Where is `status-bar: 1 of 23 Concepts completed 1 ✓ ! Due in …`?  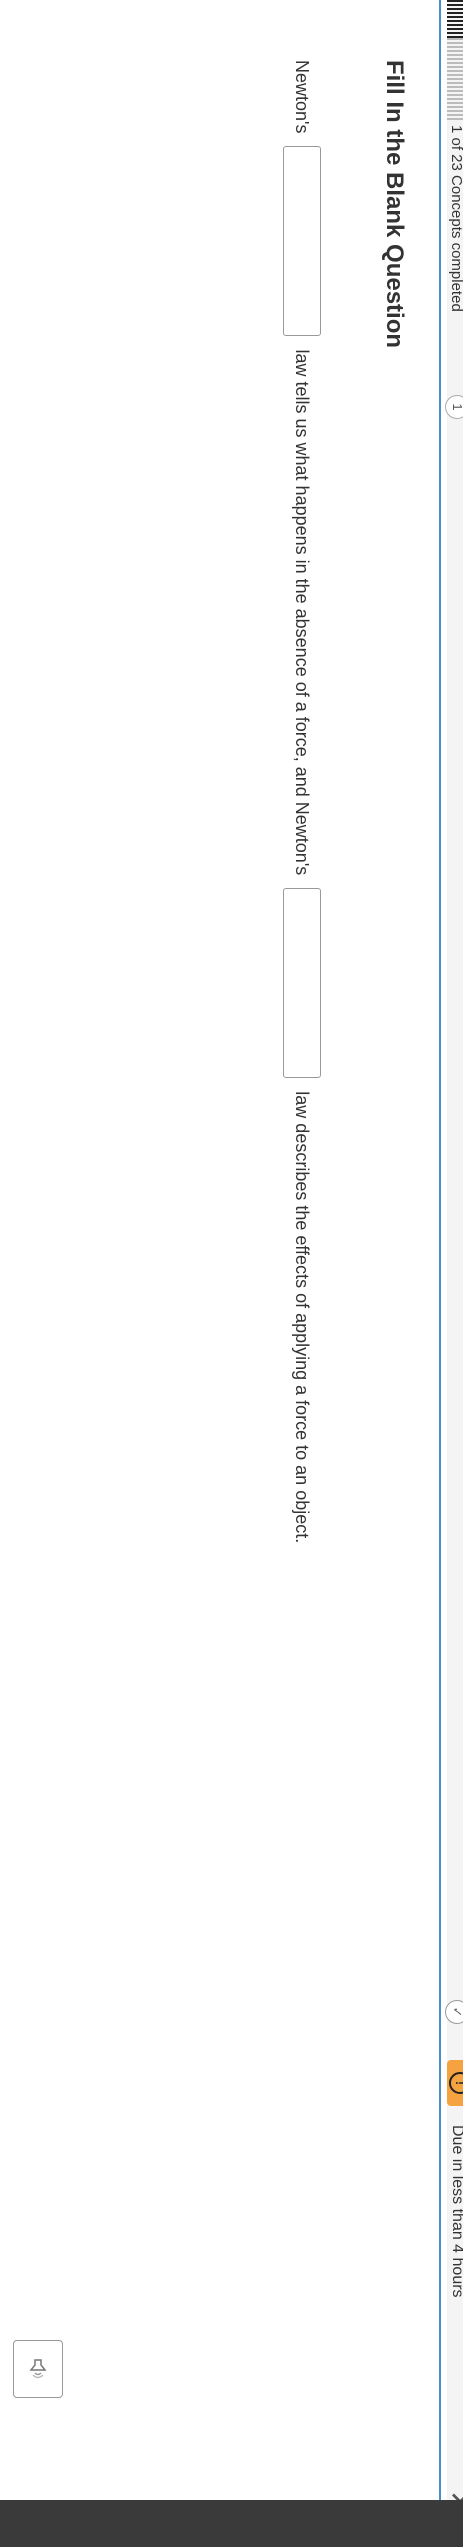
status-bar: 1 of 23 Concepts completed 1 ✓ ! Due in … is located at coordinates (453, 1273).